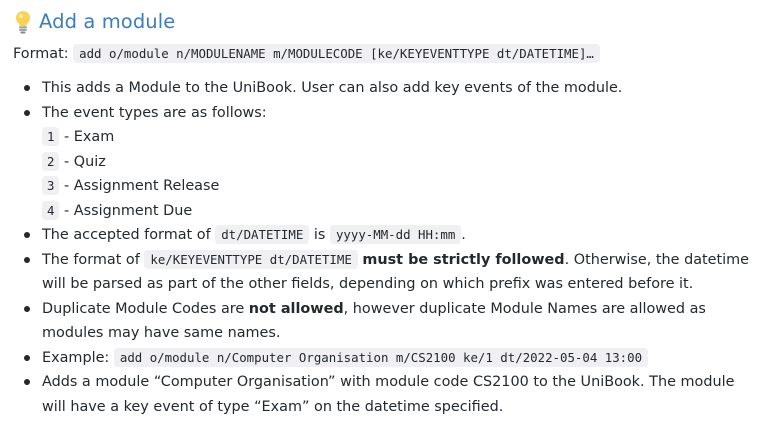 This screenshot has width=763, height=436. What do you see at coordinates (51, 186) in the screenshot?
I see `event-type-code: 3` at bounding box center [51, 186].